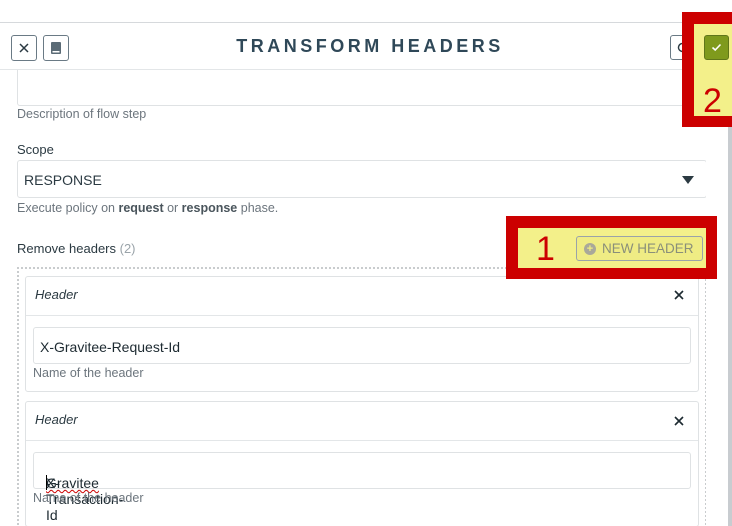 The width and height of the screenshot is (732, 526). I want to click on scope-hint-response: response, so click(209, 208).